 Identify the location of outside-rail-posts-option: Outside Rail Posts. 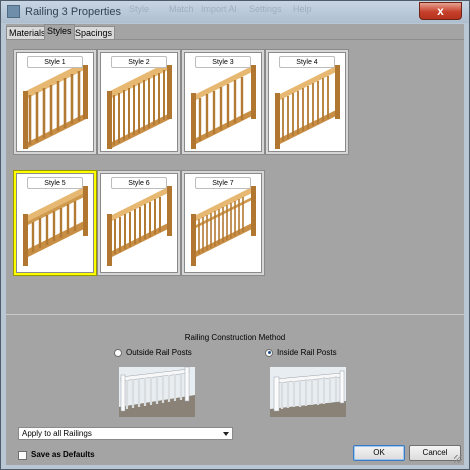
(153, 352).